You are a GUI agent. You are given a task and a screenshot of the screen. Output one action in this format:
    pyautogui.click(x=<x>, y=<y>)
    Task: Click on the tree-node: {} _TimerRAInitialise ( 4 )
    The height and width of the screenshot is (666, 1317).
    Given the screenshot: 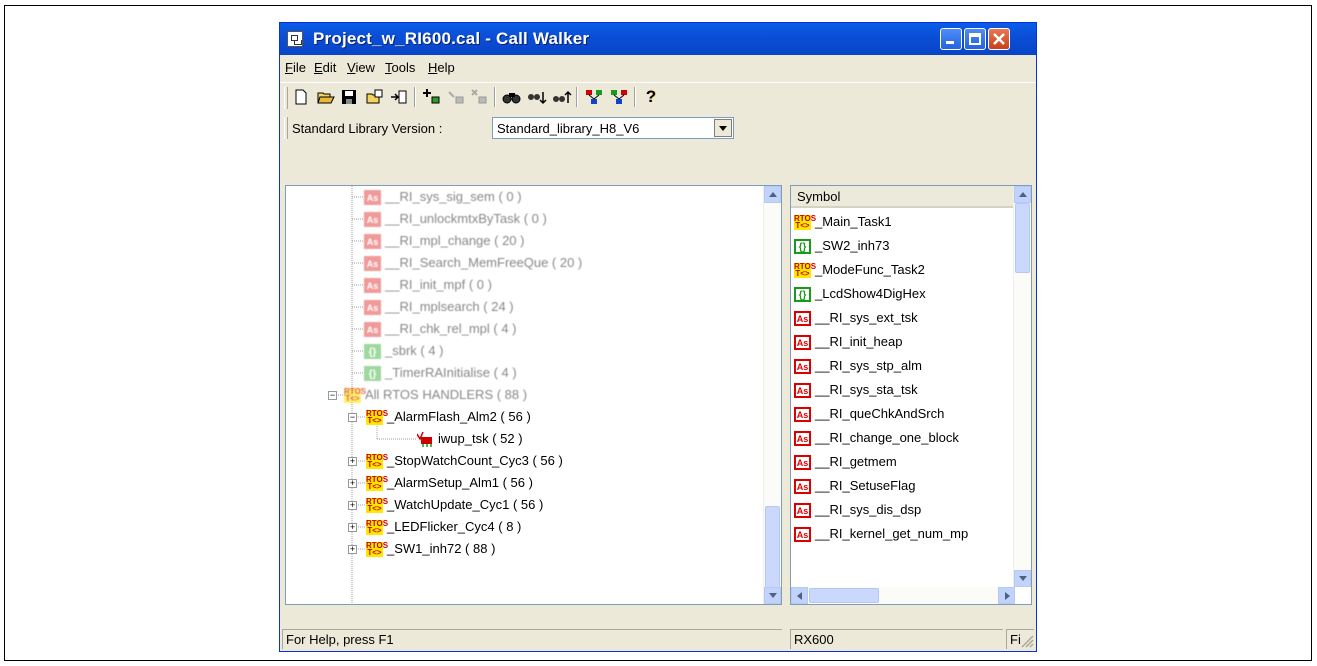 What is the action you would take?
    pyautogui.click(x=440, y=373)
    